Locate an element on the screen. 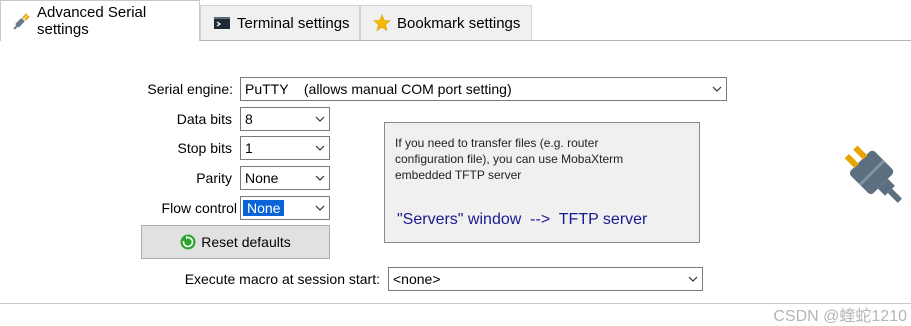  parity-value: None is located at coordinates (262, 178).